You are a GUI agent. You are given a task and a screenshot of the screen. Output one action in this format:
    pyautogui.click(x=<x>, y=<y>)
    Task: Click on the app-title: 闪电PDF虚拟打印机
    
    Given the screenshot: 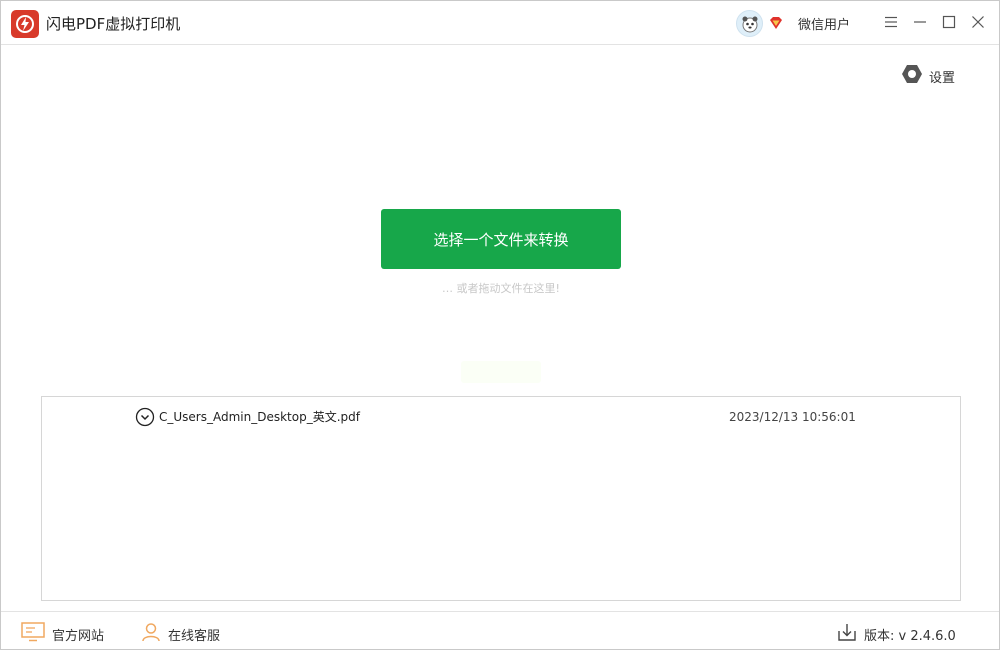 What is the action you would take?
    pyautogui.click(x=113, y=24)
    